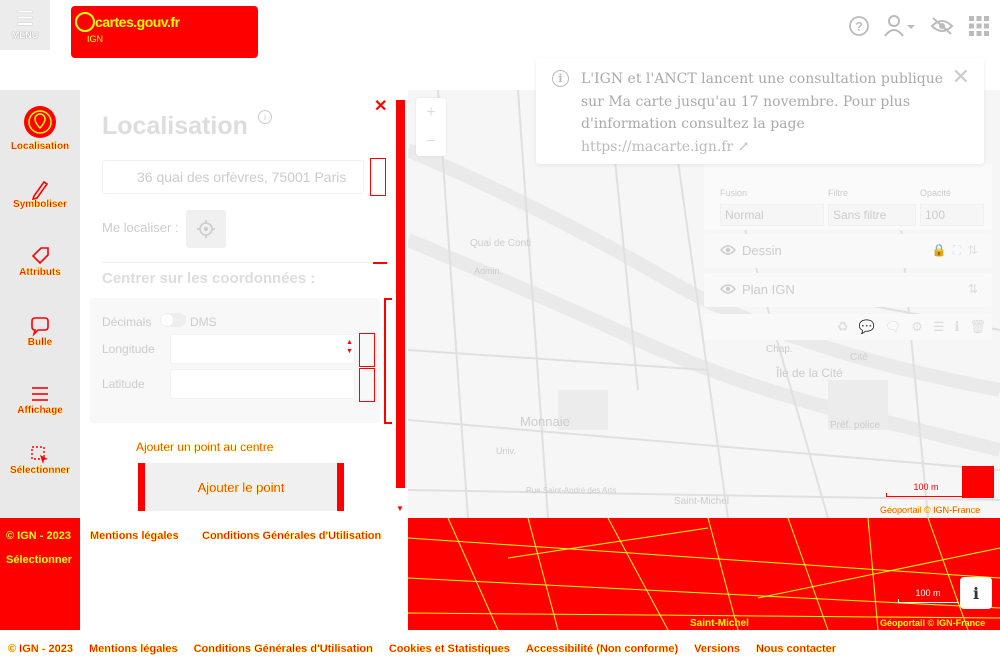 The height and width of the screenshot is (660, 1000). What do you see at coordinates (40, 460) in the screenshot?
I see `rail-item-selectionner: Sélectionner` at bounding box center [40, 460].